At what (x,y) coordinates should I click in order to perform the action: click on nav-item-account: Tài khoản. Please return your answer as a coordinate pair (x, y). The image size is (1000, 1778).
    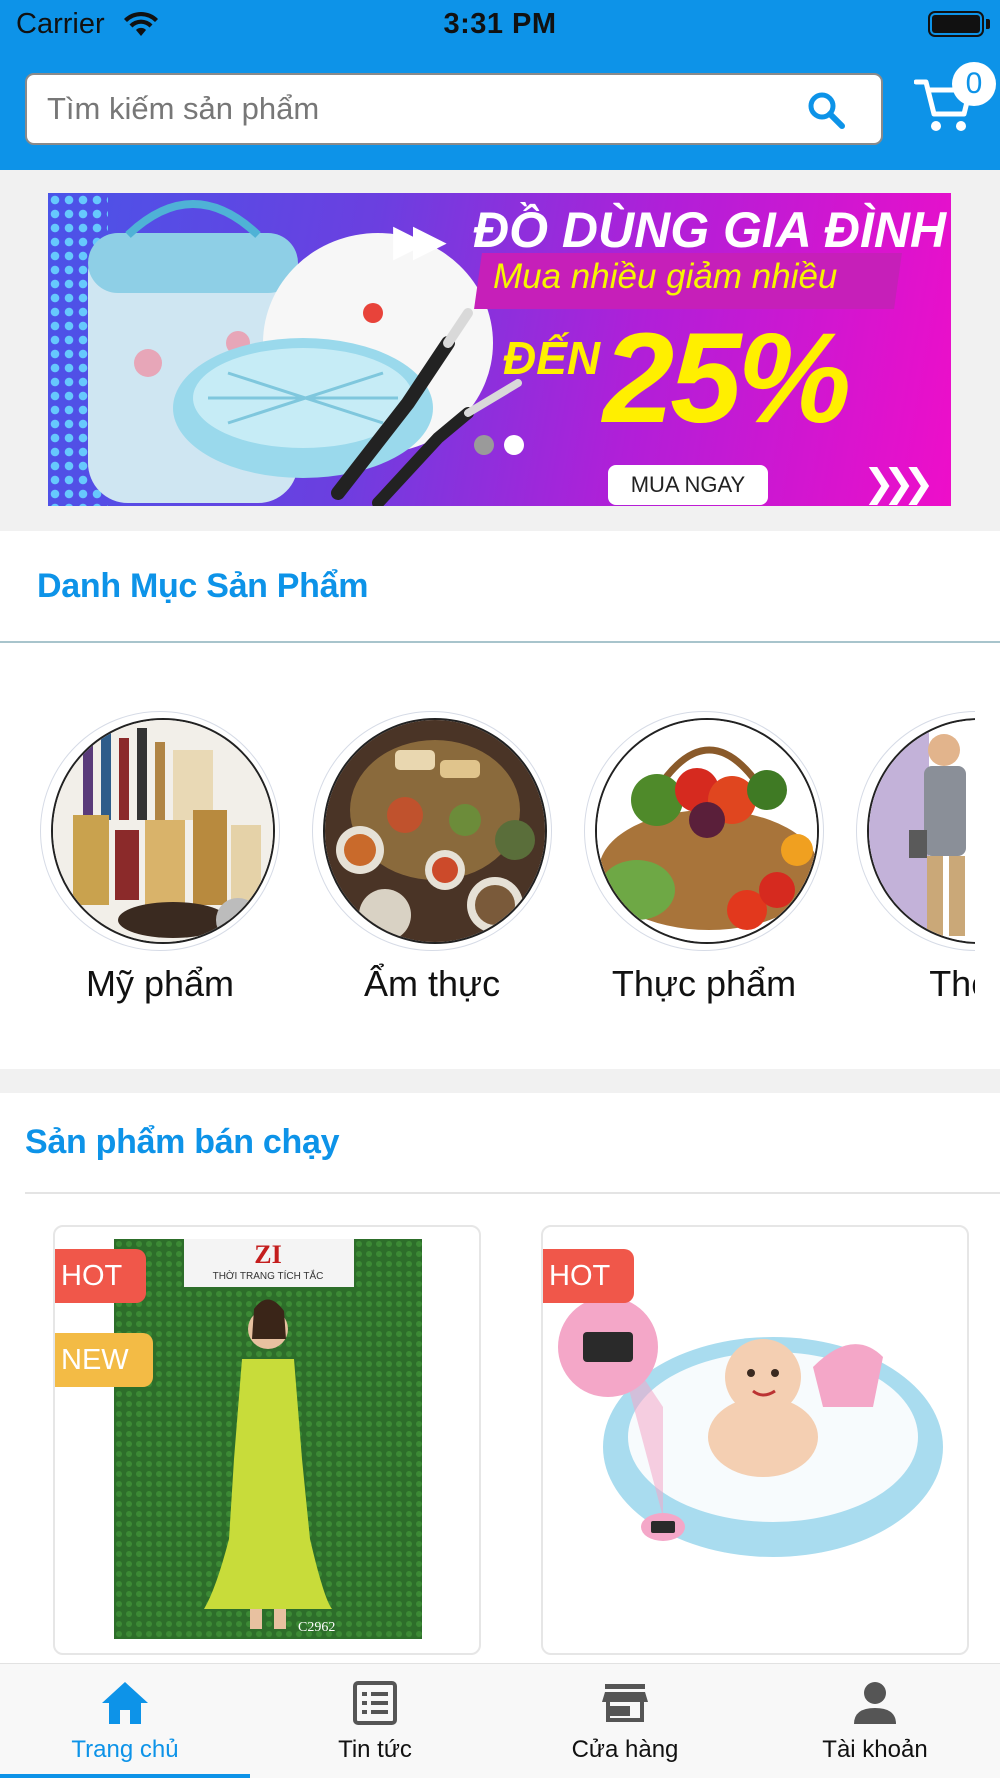
    Looking at the image, I should click on (875, 1721).